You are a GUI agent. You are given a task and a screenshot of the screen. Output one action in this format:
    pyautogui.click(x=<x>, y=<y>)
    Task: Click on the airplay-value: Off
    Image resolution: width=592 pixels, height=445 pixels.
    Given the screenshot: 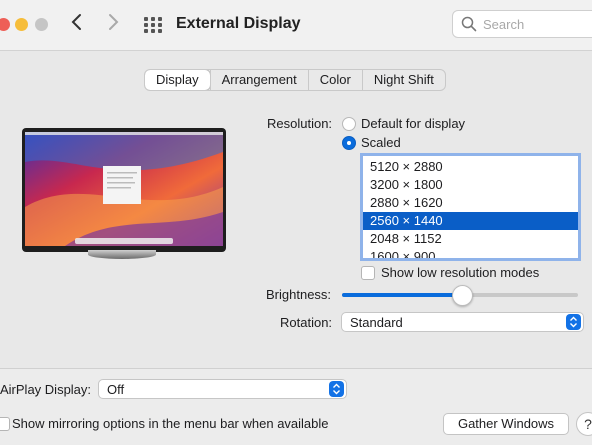 What is the action you would take?
    pyautogui.click(x=116, y=389)
    